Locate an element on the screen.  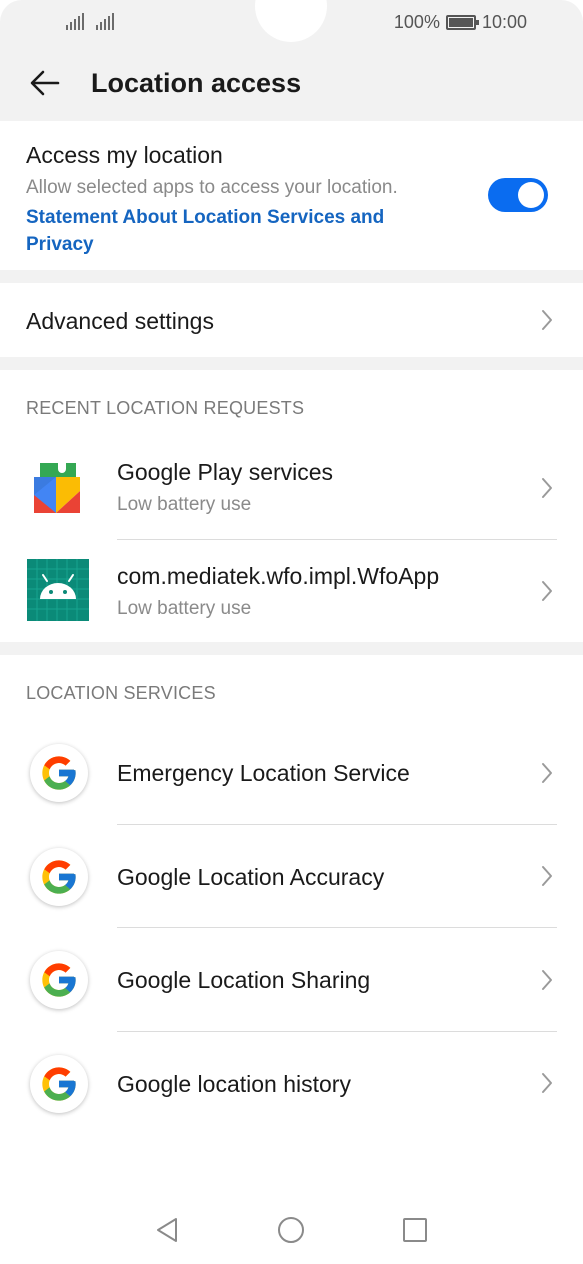
location-services-heading: LOCATION SERVICES is located at coordinates (121, 693).